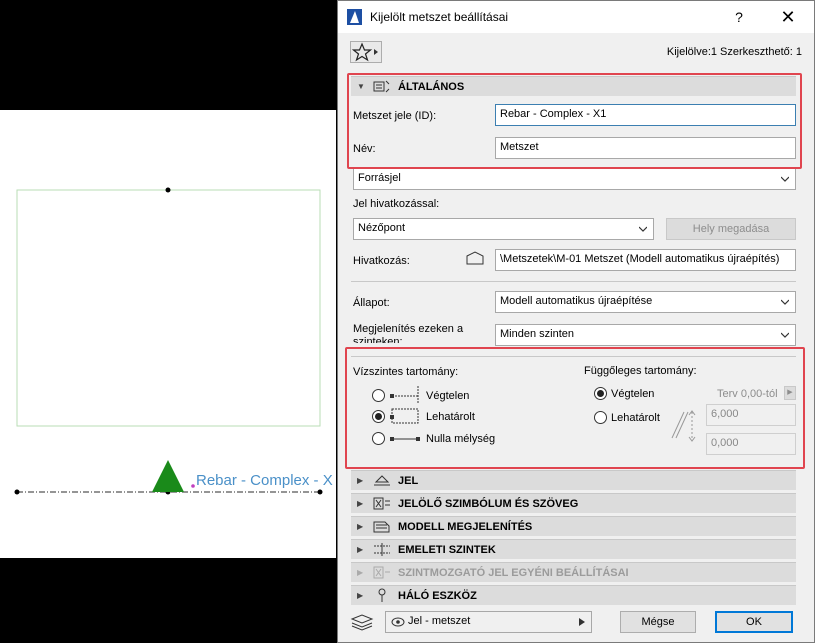 This screenshot has width=815, height=643. What do you see at coordinates (382, 228) in the screenshot?
I see `ref-select-value: Nézőpont` at bounding box center [382, 228].